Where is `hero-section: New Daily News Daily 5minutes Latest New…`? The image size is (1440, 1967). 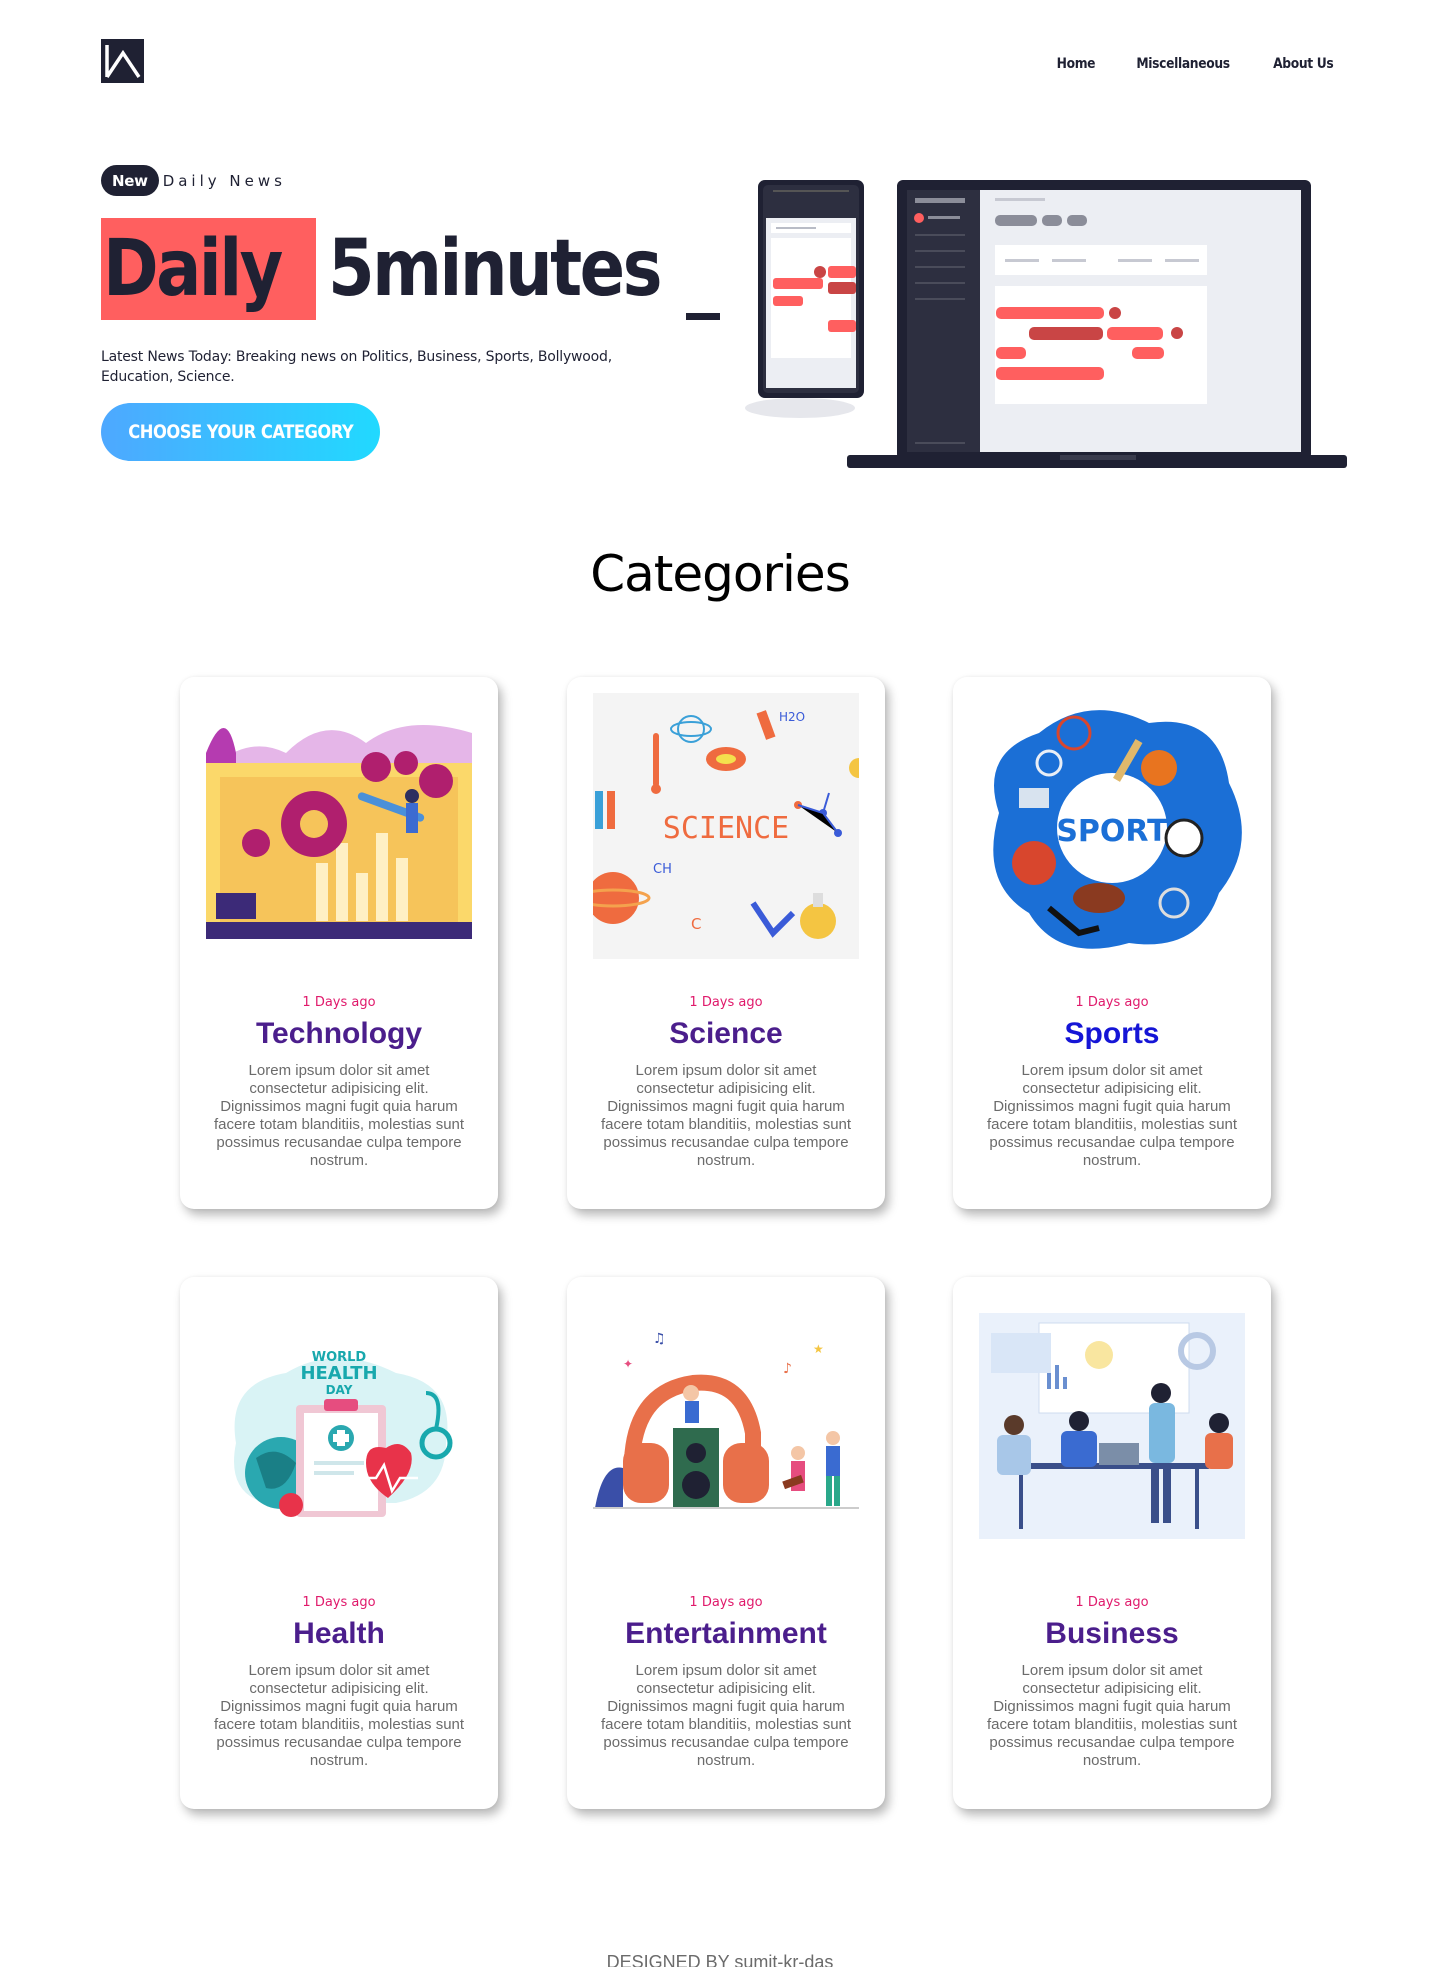
hero-section: New Daily News Daily 5minutes Latest New… is located at coordinates (410, 313).